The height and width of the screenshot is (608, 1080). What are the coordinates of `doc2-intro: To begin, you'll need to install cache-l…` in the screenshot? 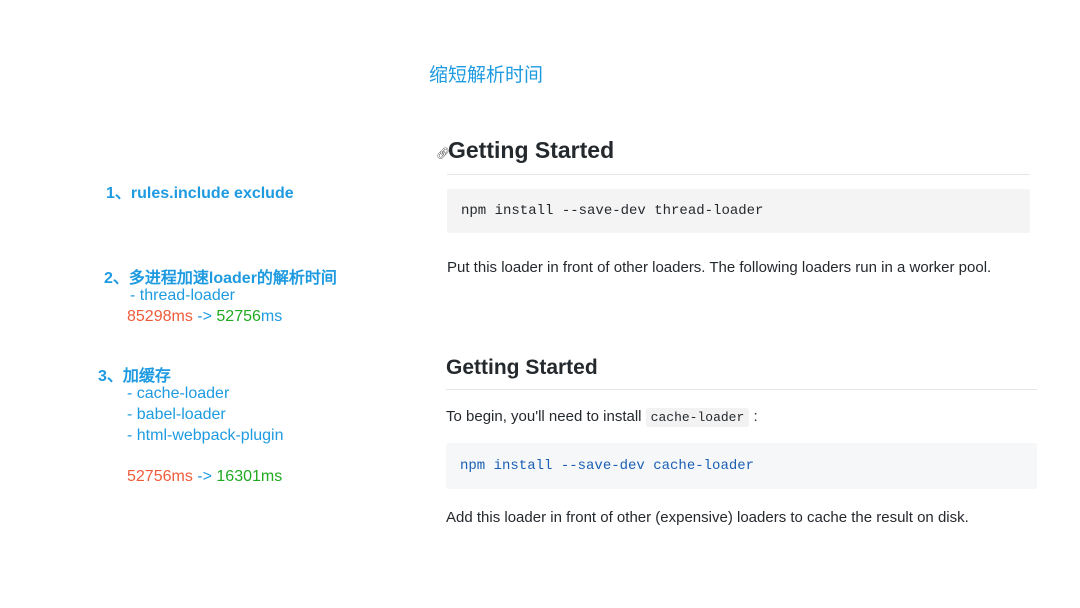 It's located at (602, 417).